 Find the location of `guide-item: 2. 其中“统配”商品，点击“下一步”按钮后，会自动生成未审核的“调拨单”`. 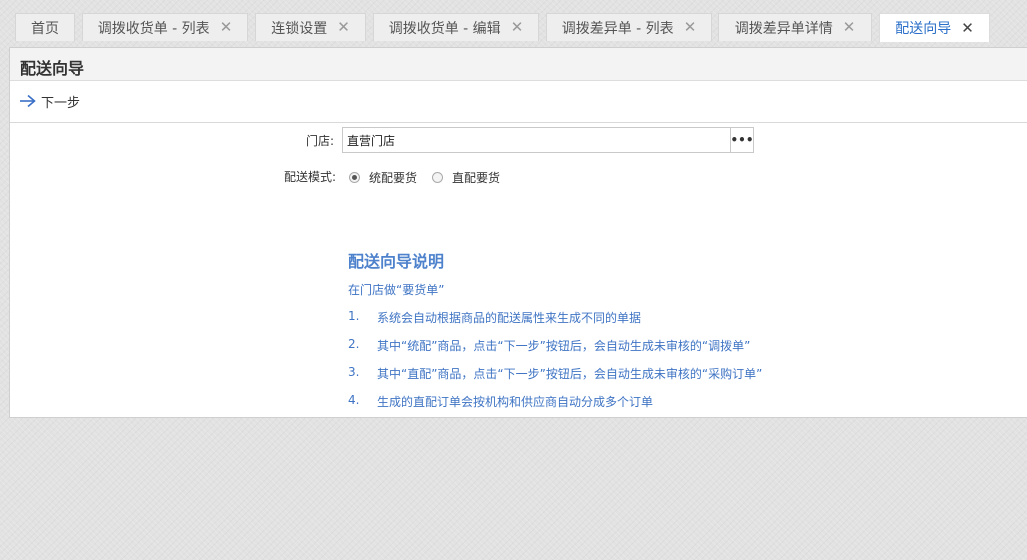

guide-item: 2. 其中“统配”商品，点击“下一步”按钮后，会自动生成未审核的“调拨单” is located at coordinates (549, 345).